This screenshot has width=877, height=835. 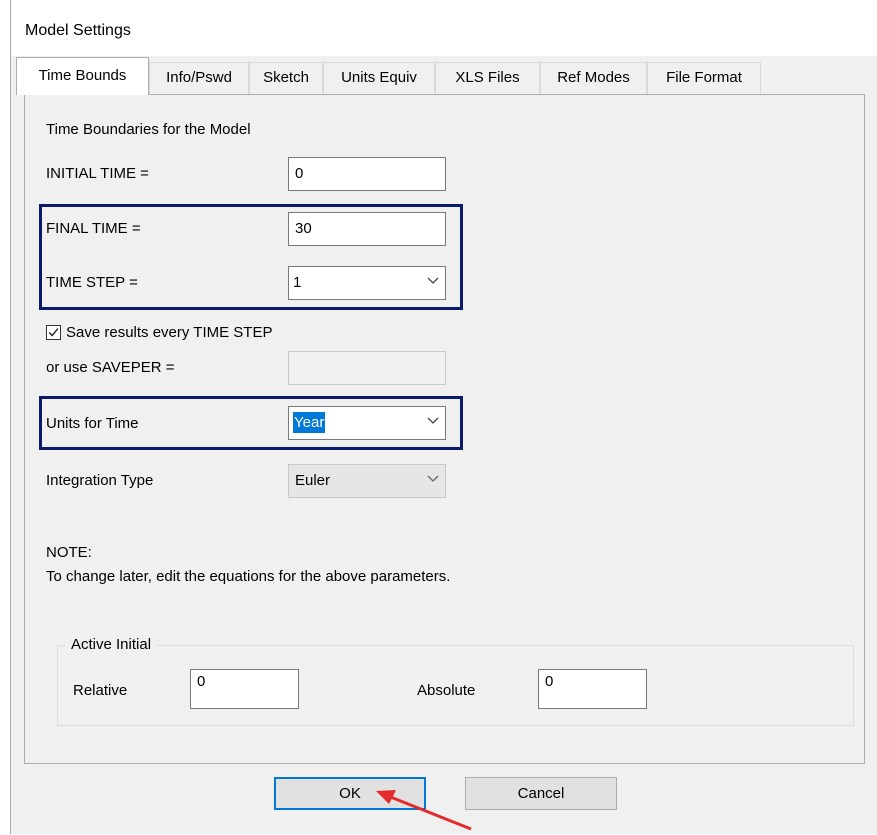 What do you see at coordinates (111, 644) in the screenshot?
I see `active-initial-title: Active Initial` at bounding box center [111, 644].